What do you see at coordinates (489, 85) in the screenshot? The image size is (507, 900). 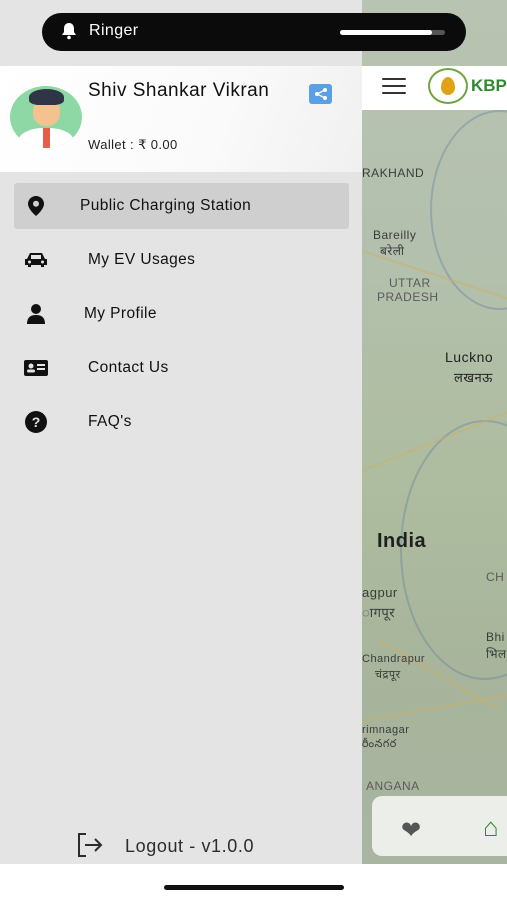 I see `brand-logo-text: KBP` at bounding box center [489, 85].